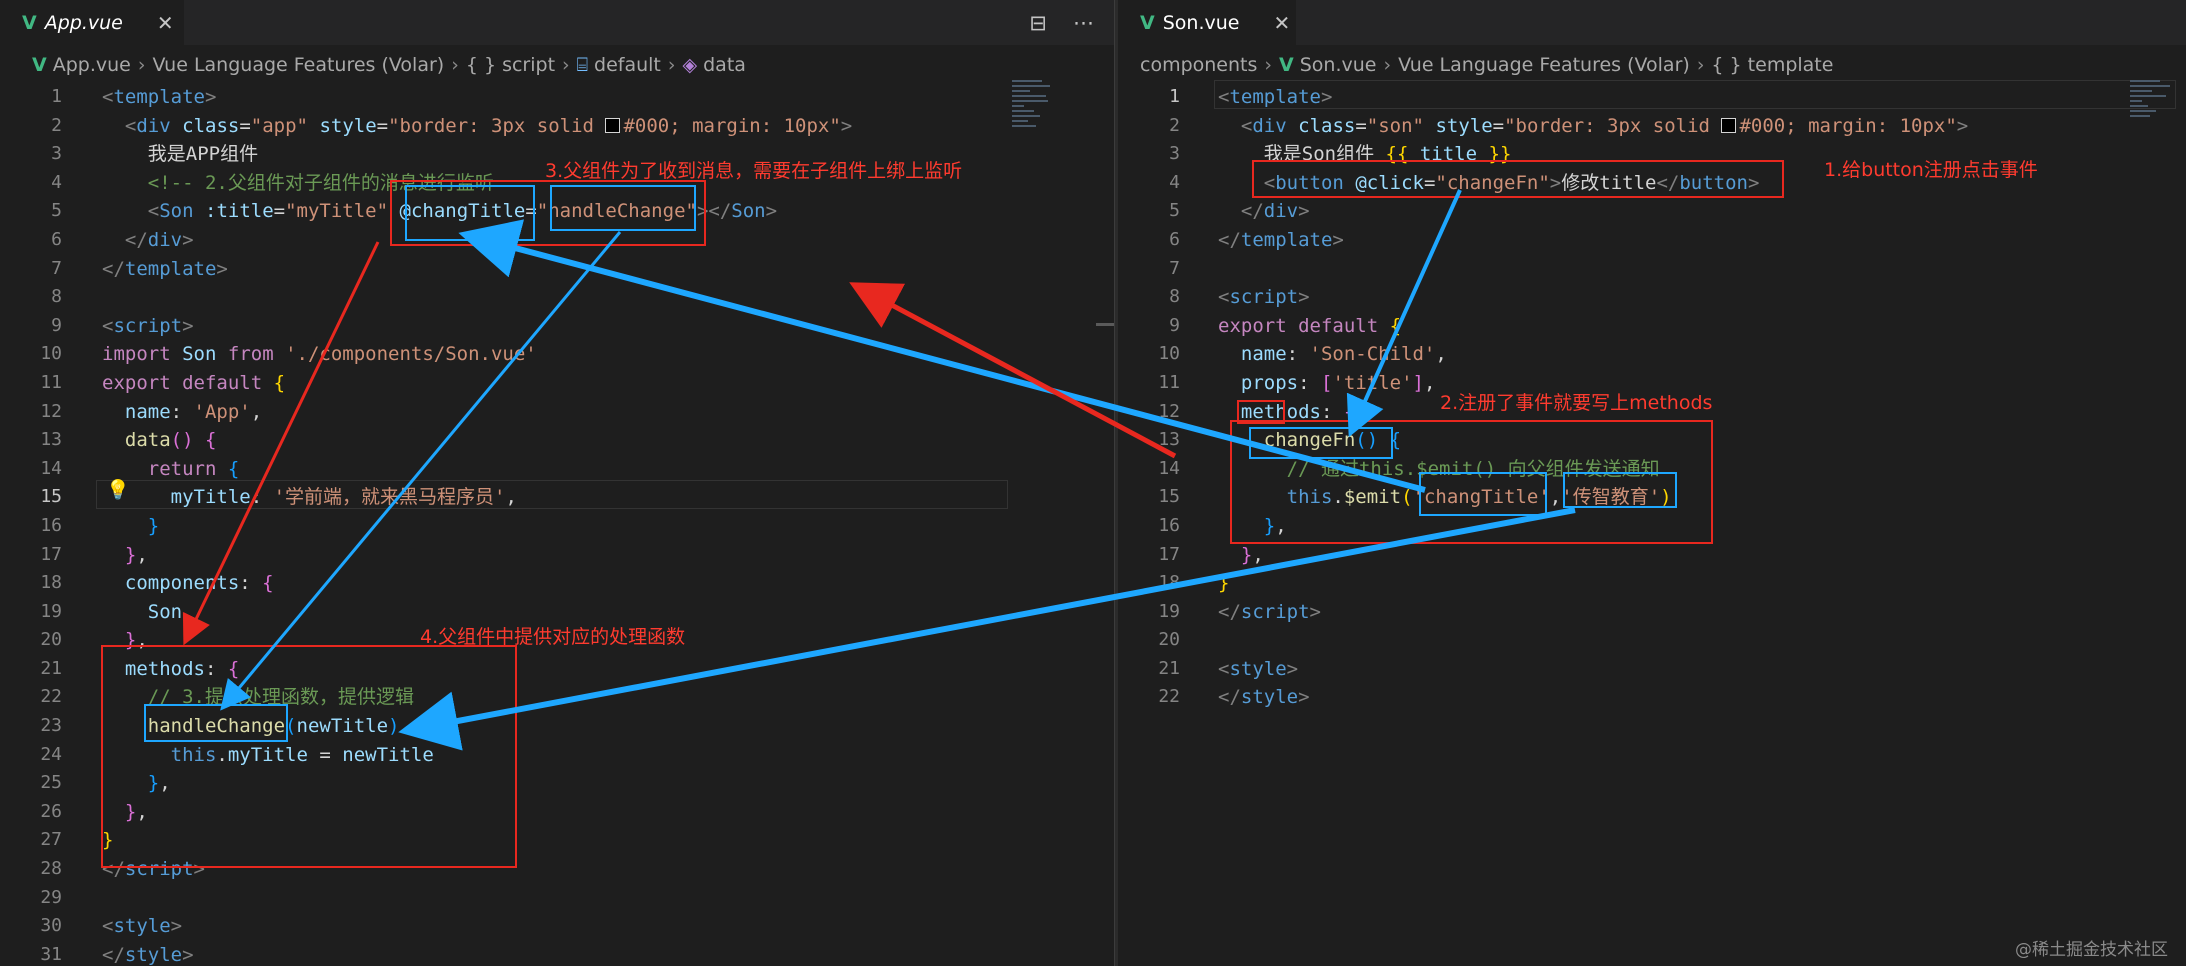 The width and height of the screenshot is (2186, 966). Describe the element at coordinates (1207, 22) in the screenshot. I see `tab-son-vue: V Son.vue ✕` at that location.